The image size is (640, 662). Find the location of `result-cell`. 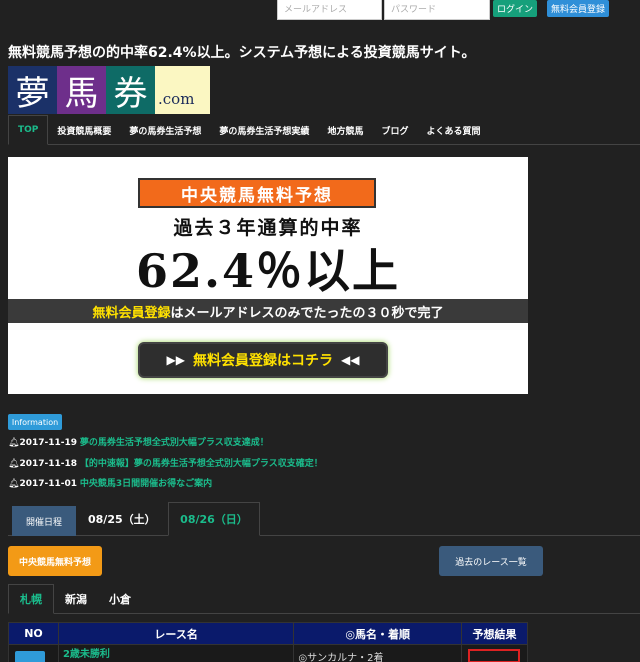

result-cell is located at coordinates (494, 653).